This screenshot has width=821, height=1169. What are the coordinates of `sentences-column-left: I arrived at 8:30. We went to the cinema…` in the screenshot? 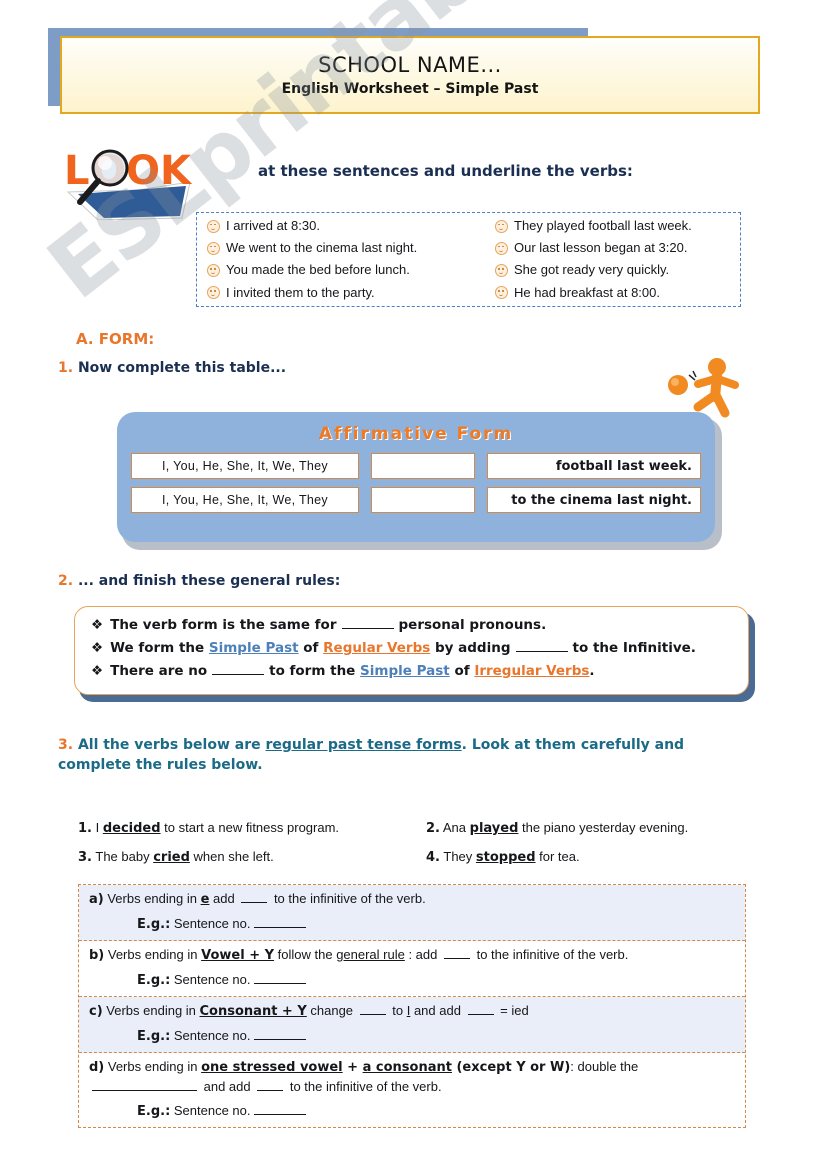 It's located at (351, 259).